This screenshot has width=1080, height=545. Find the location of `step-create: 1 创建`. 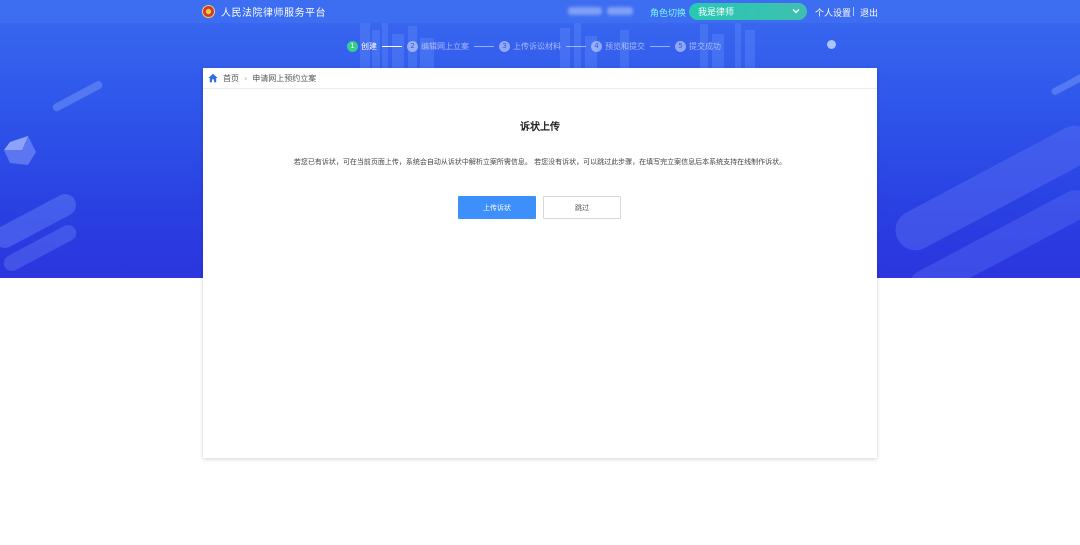

step-create: 1 创建 is located at coordinates (362, 46).